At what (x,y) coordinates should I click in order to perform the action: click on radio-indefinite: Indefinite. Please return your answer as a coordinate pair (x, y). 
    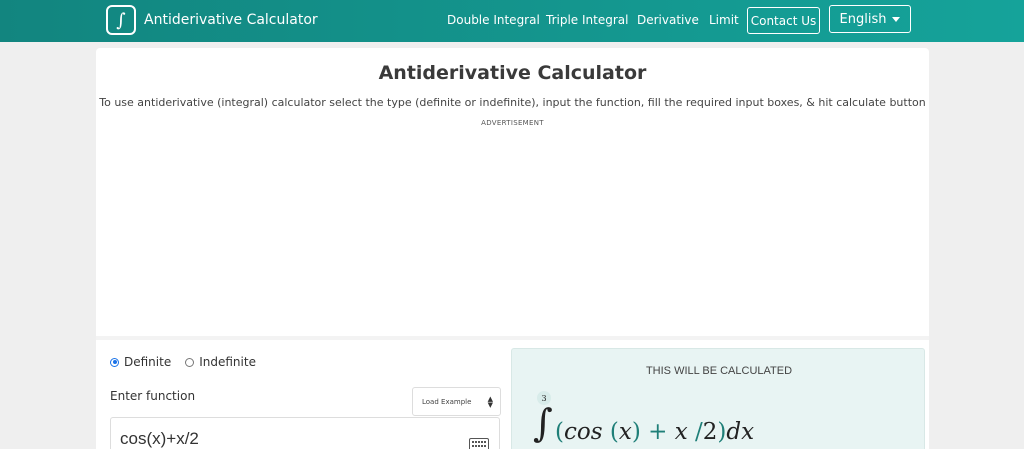
    Looking at the image, I should click on (220, 362).